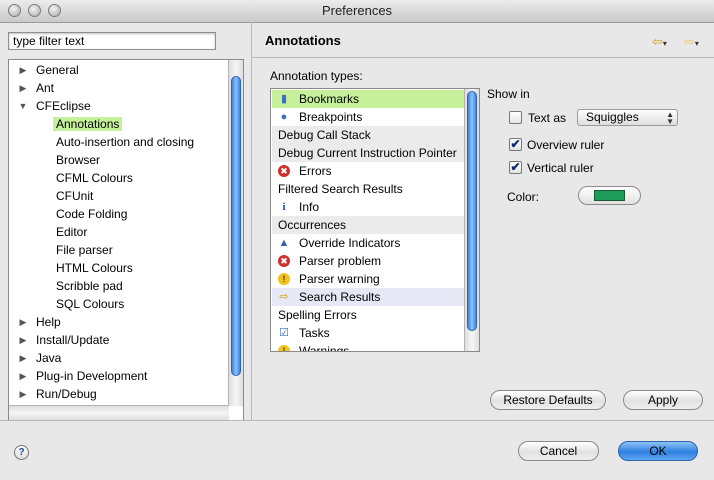  I want to click on tree-item: CFUnit, so click(74, 196).